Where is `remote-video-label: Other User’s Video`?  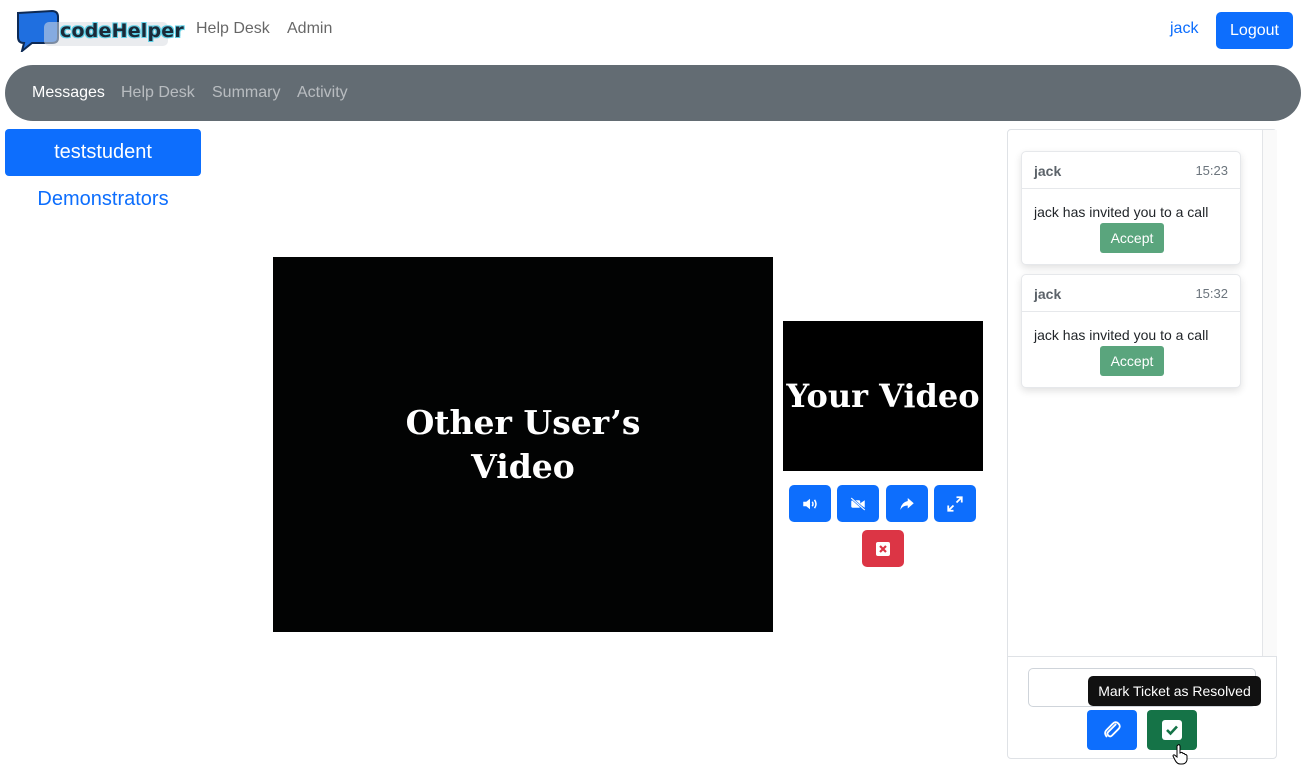
remote-video-label: Other User’s Video is located at coordinates (523, 444).